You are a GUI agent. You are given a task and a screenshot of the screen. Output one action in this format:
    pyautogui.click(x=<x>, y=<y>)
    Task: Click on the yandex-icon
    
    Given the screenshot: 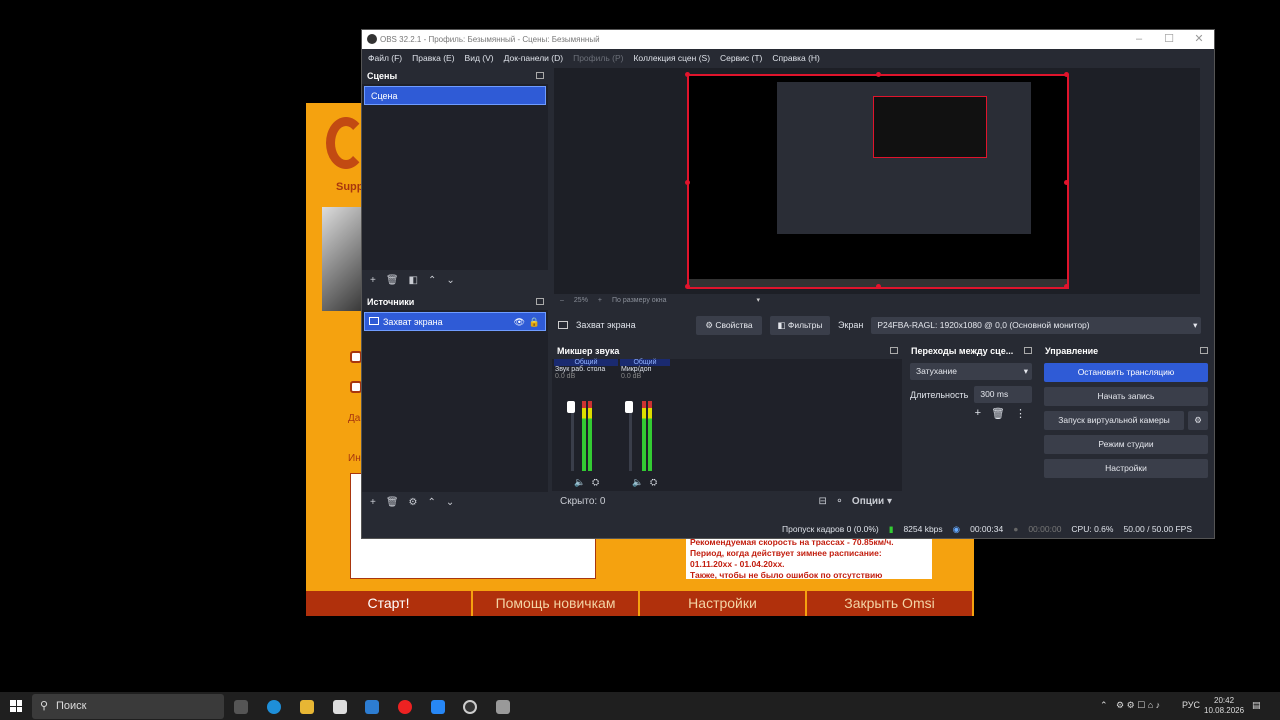 What is the action you would take?
    pyautogui.click(x=405, y=707)
    